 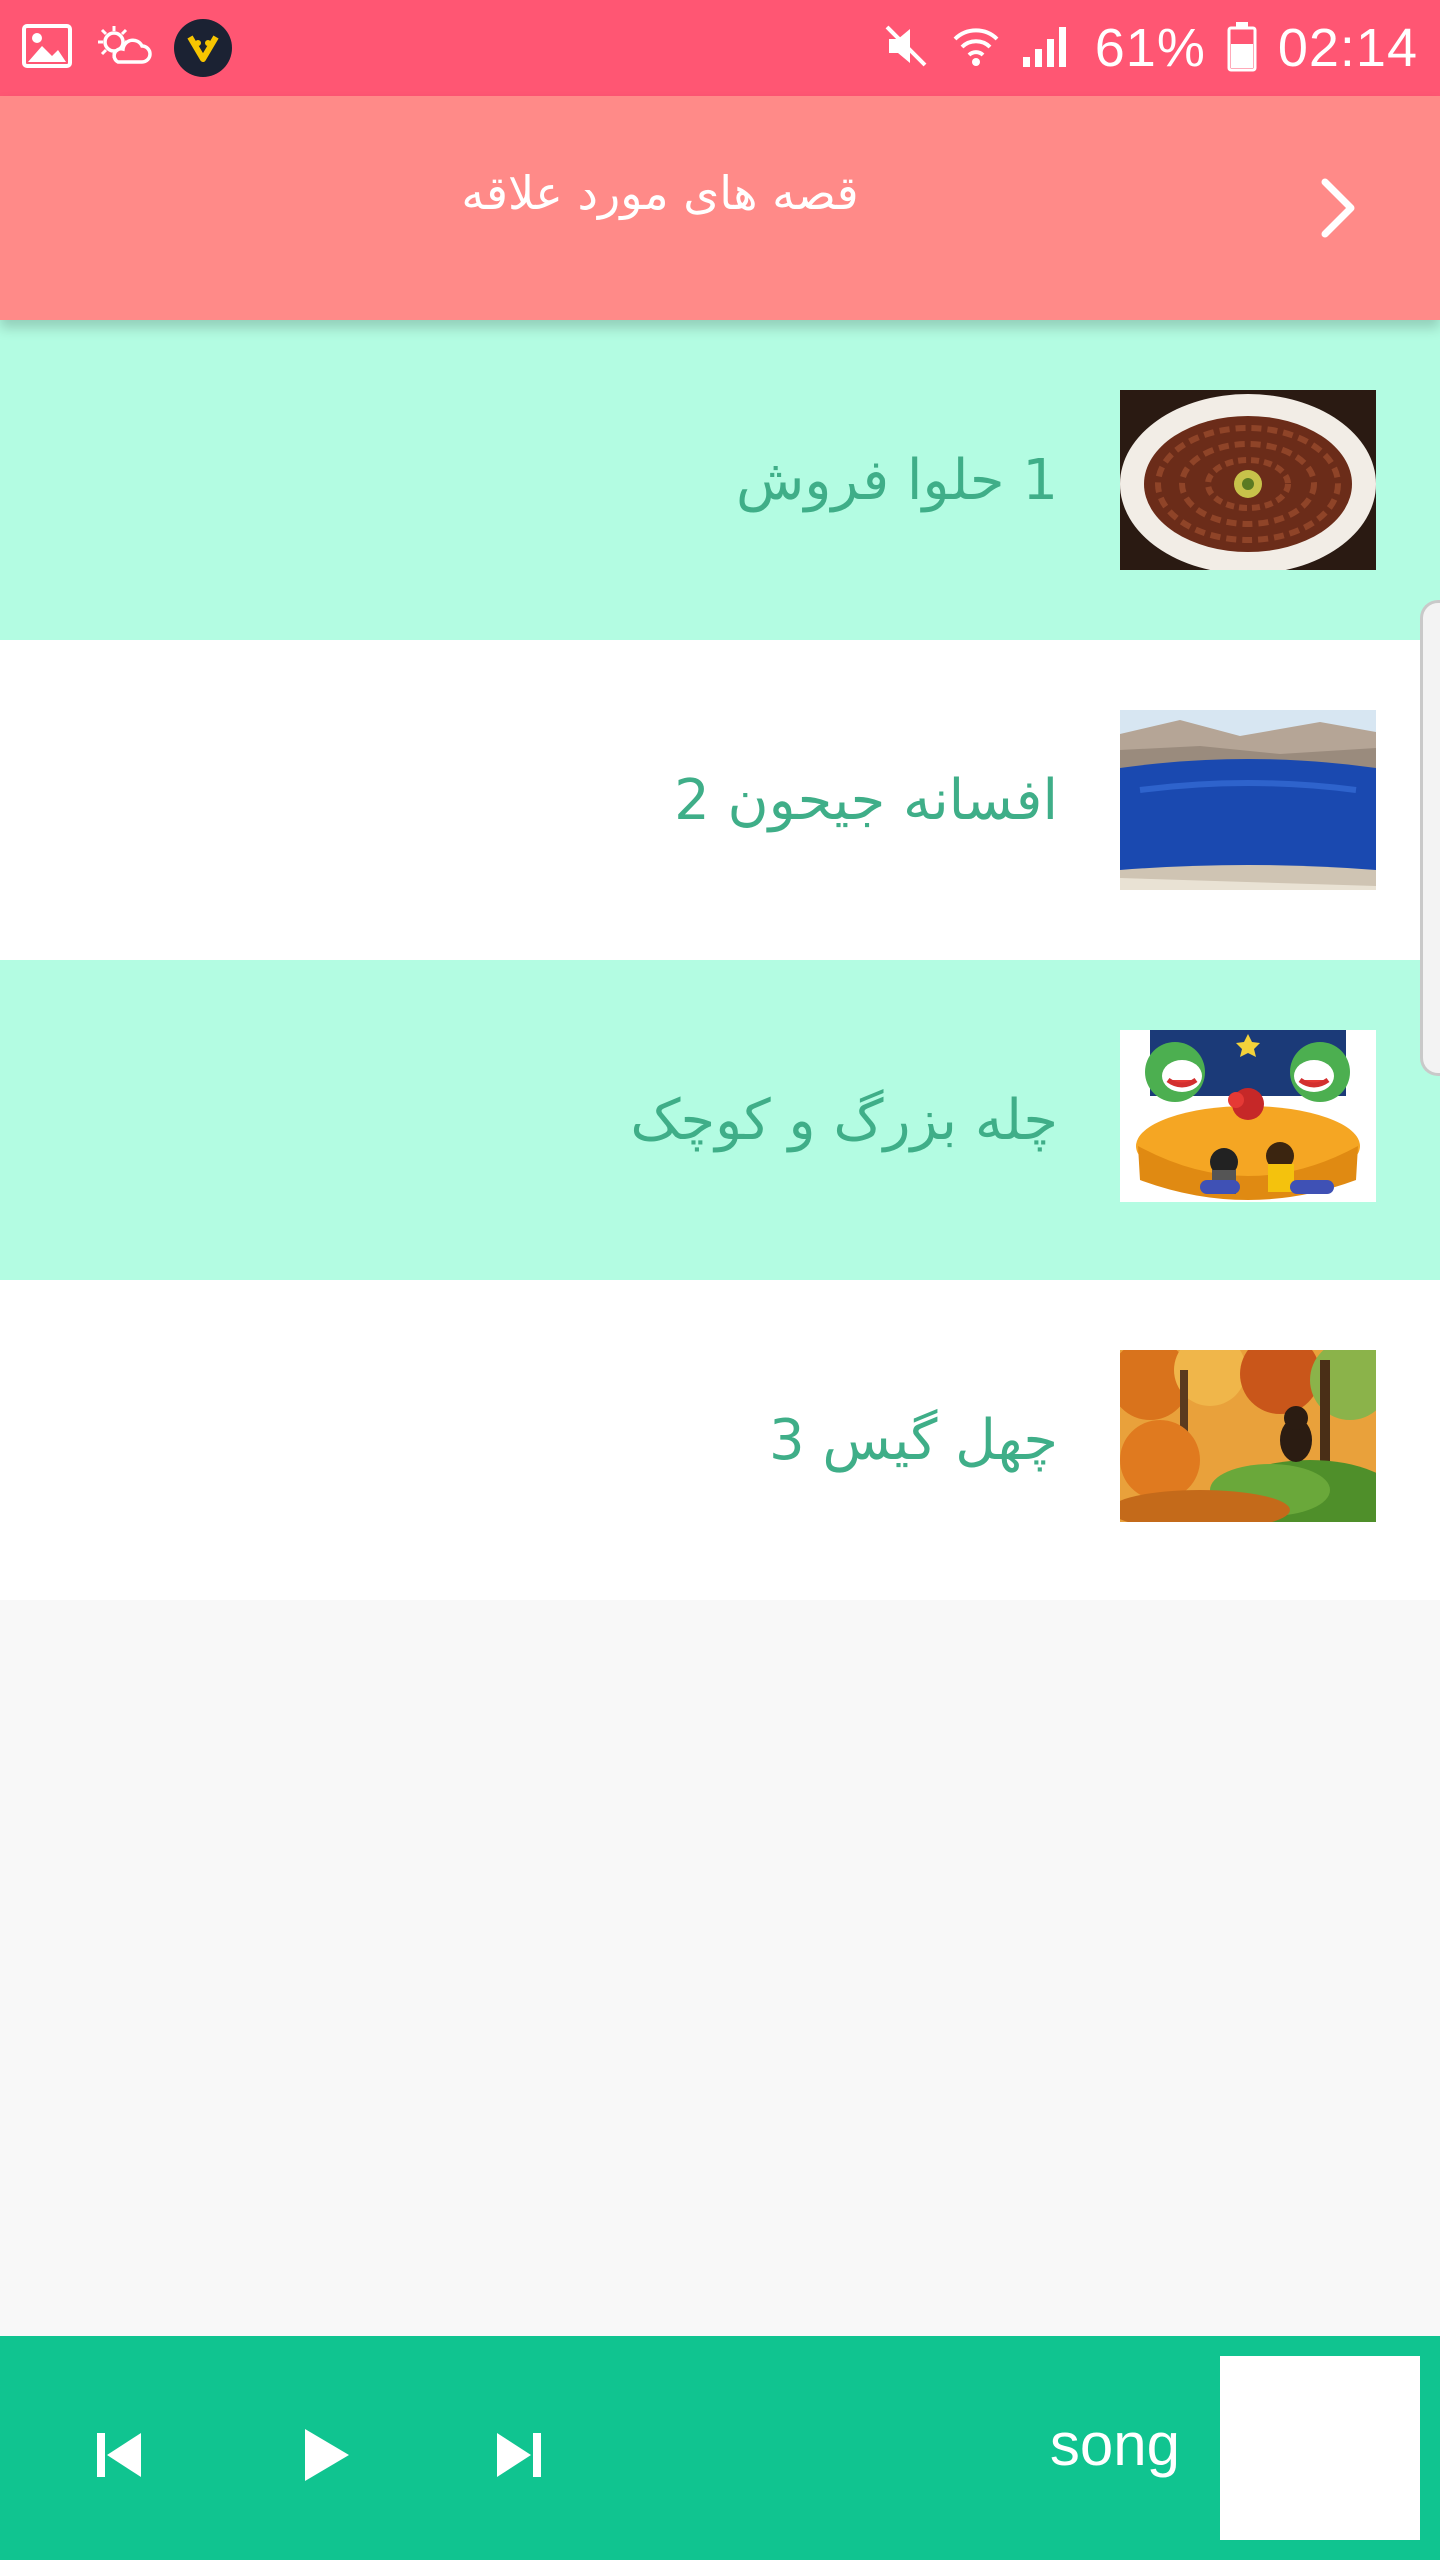 I want to click on list-item: 1 حلوا فروش, so click(x=720, y=480).